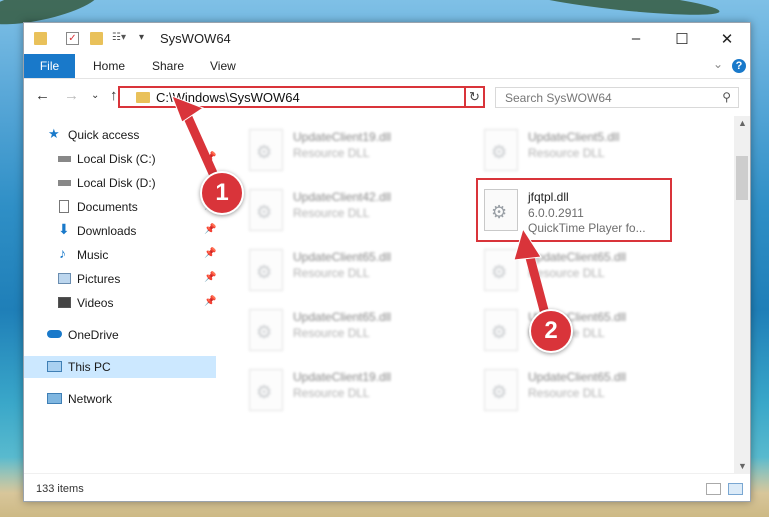 Image resolution: width=769 pixels, height=517 pixels. Describe the element at coordinates (120, 255) in the screenshot. I see `sidebar-item-music: ♪ Music 📌` at that location.